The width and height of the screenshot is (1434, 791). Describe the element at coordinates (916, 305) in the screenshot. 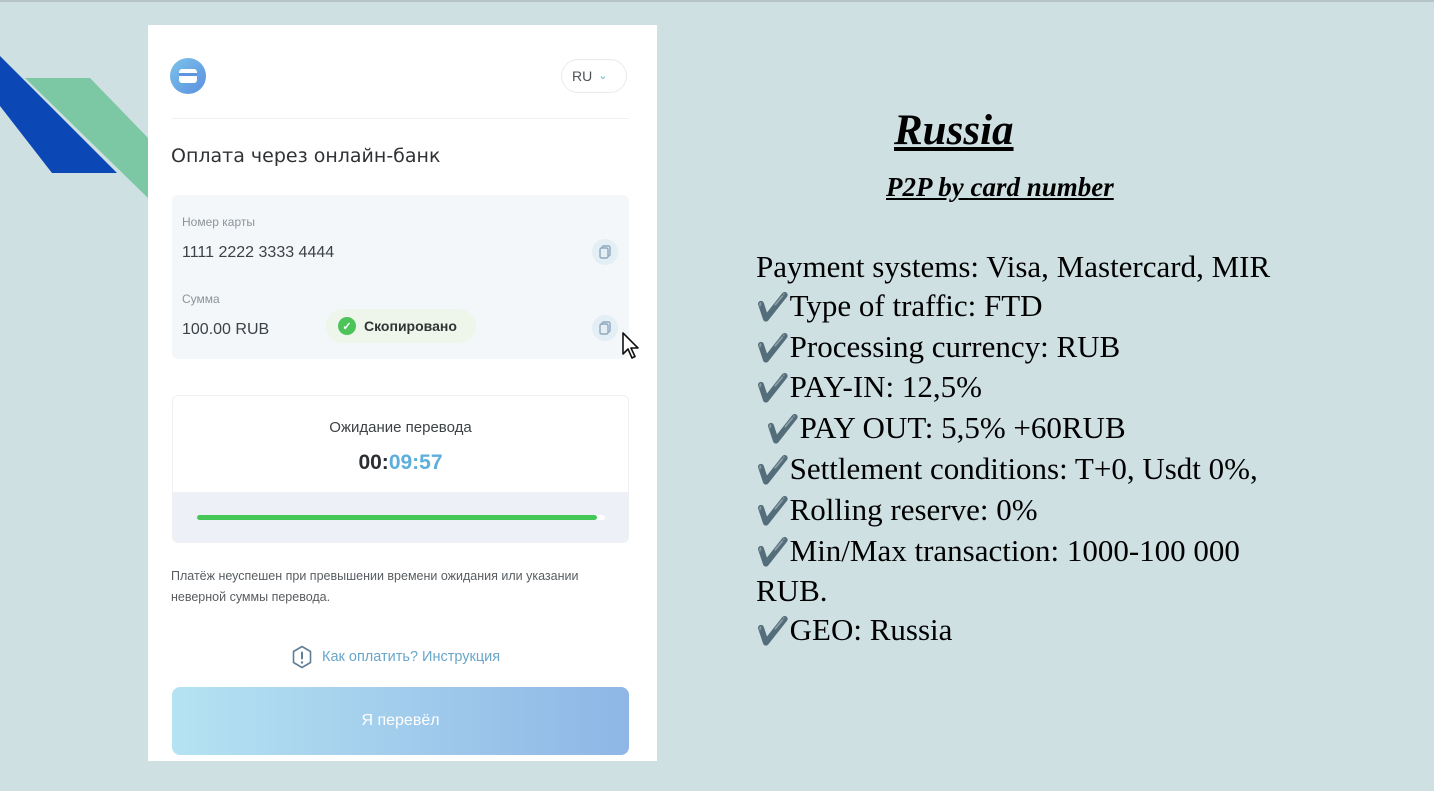

I see `traffic-text: Type of traffic: FTD` at that location.